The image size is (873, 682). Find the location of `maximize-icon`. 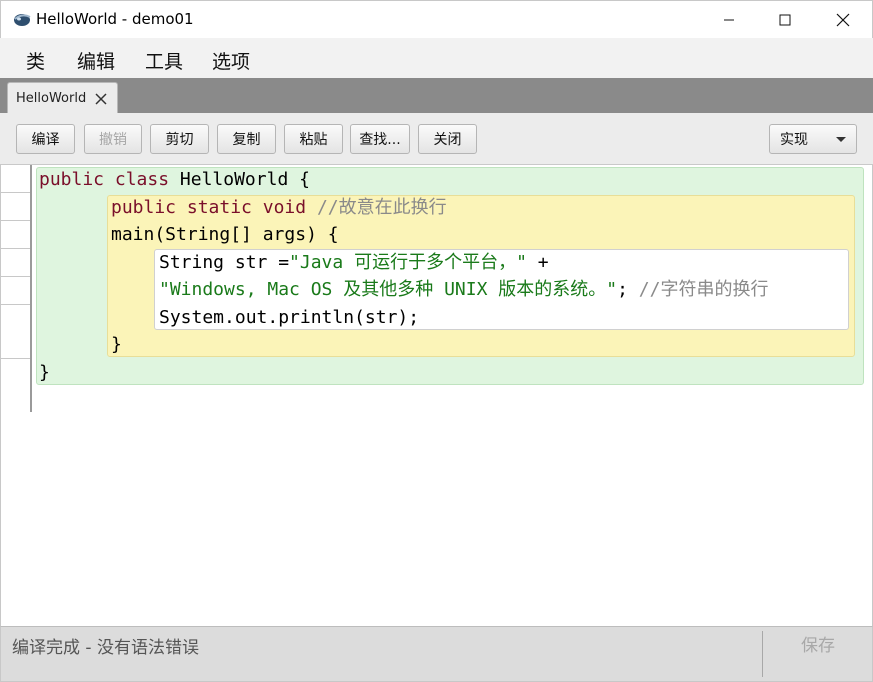

maximize-icon is located at coordinates (785, 20).